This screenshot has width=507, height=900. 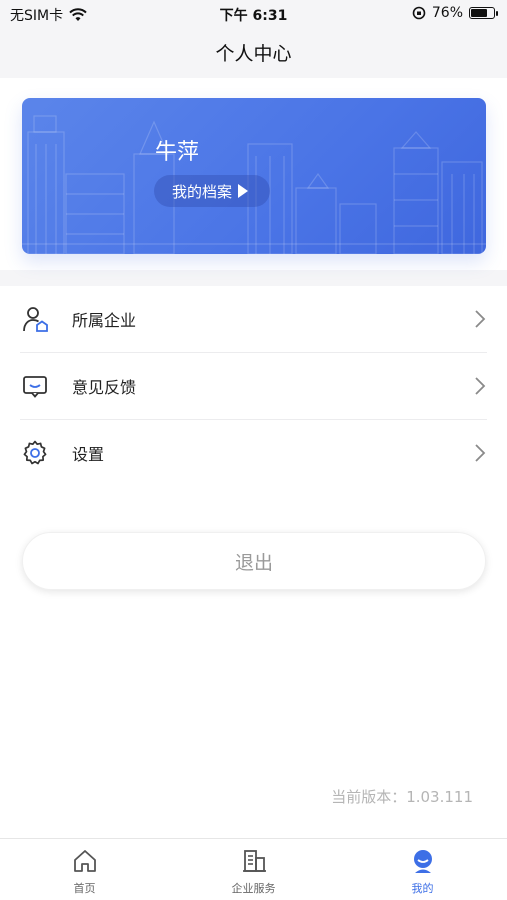 I want to click on version-text: 当前版本：1.03.111, so click(x=402, y=797).